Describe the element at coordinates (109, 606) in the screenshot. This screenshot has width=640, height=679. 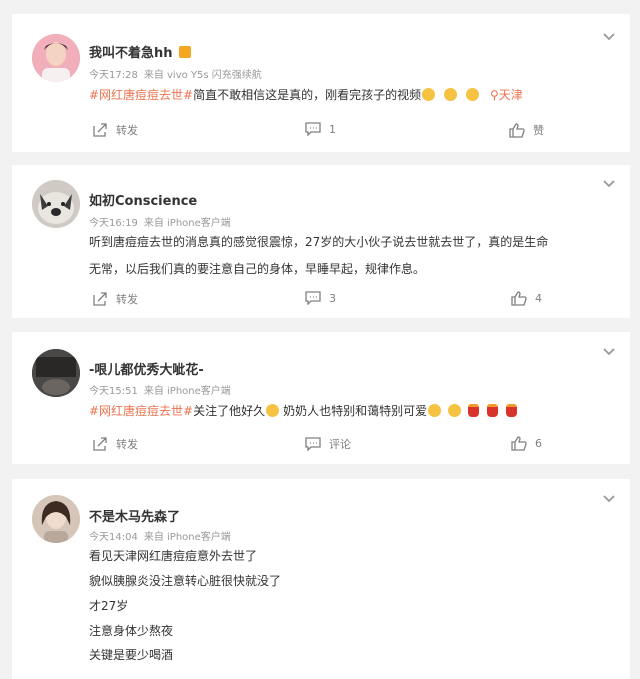
I see `comment-text-line: 才27岁` at that location.